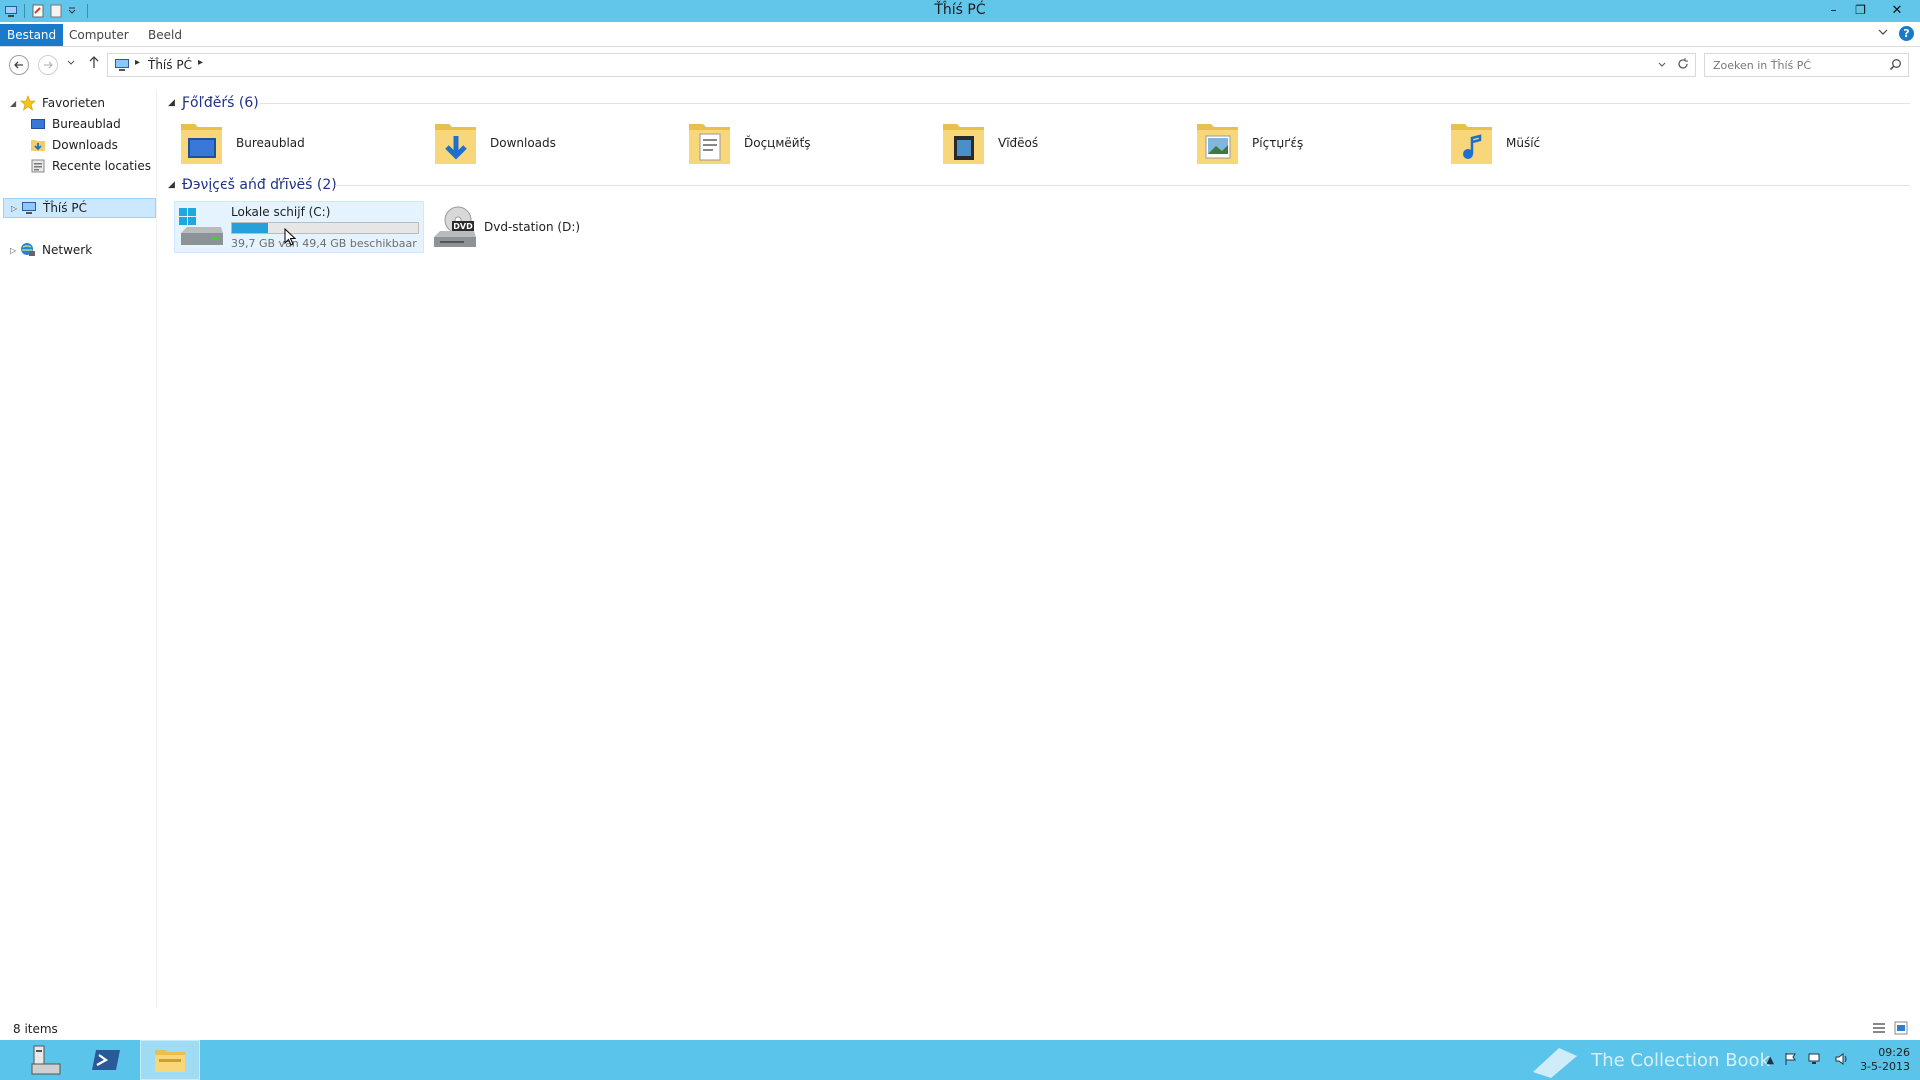 The height and width of the screenshot is (1080, 1920). Describe the element at coordinates (1662, 65) in the screenshot. I see `address-history-chevron-icon` at that location.